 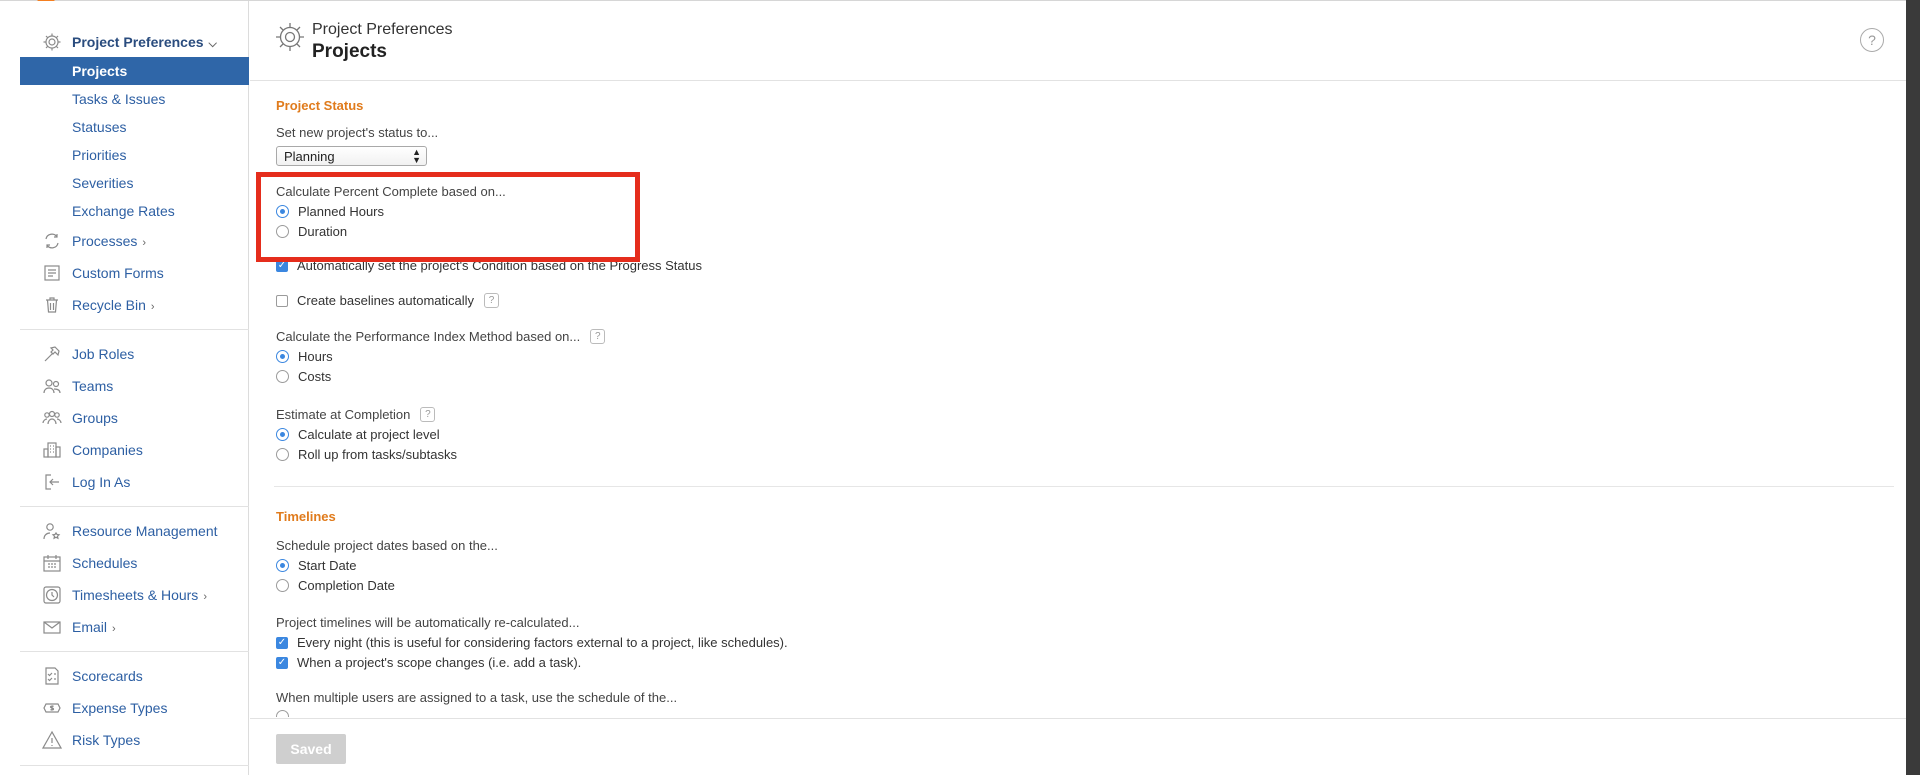 I want to click on sidebar-item-schedules: Schedules, so click(x=134, y=563).